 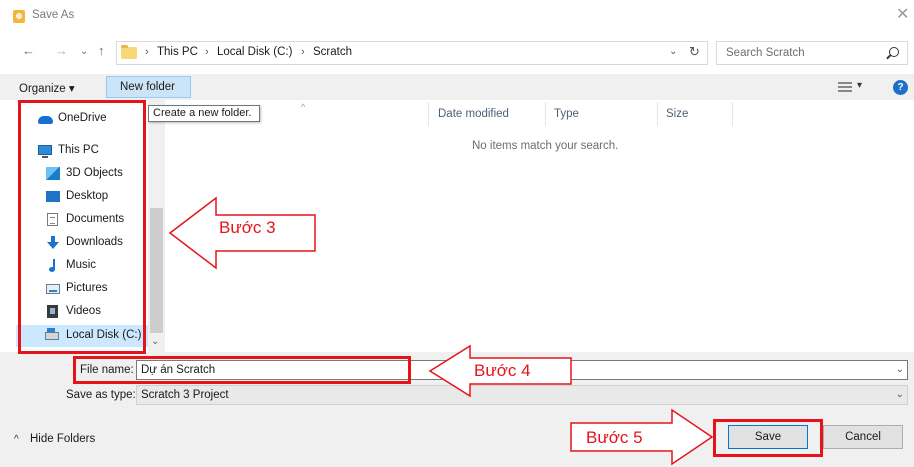 I want to click on local-disk-icon, so click(x=52, y=334).